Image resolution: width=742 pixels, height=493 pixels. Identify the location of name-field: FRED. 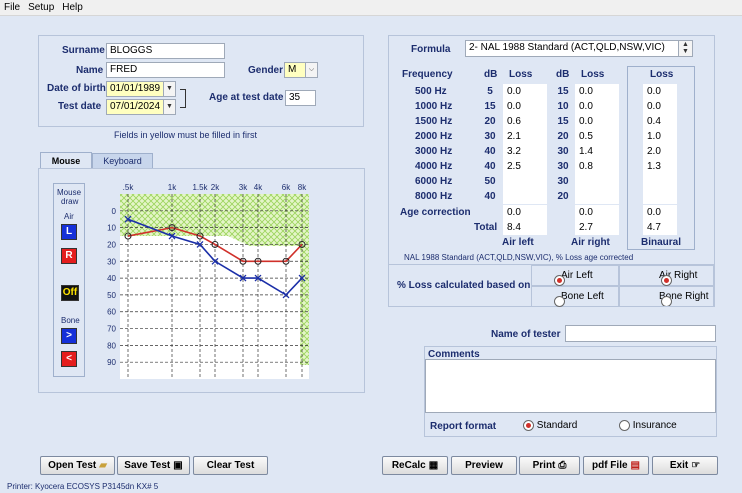
(165, 70).